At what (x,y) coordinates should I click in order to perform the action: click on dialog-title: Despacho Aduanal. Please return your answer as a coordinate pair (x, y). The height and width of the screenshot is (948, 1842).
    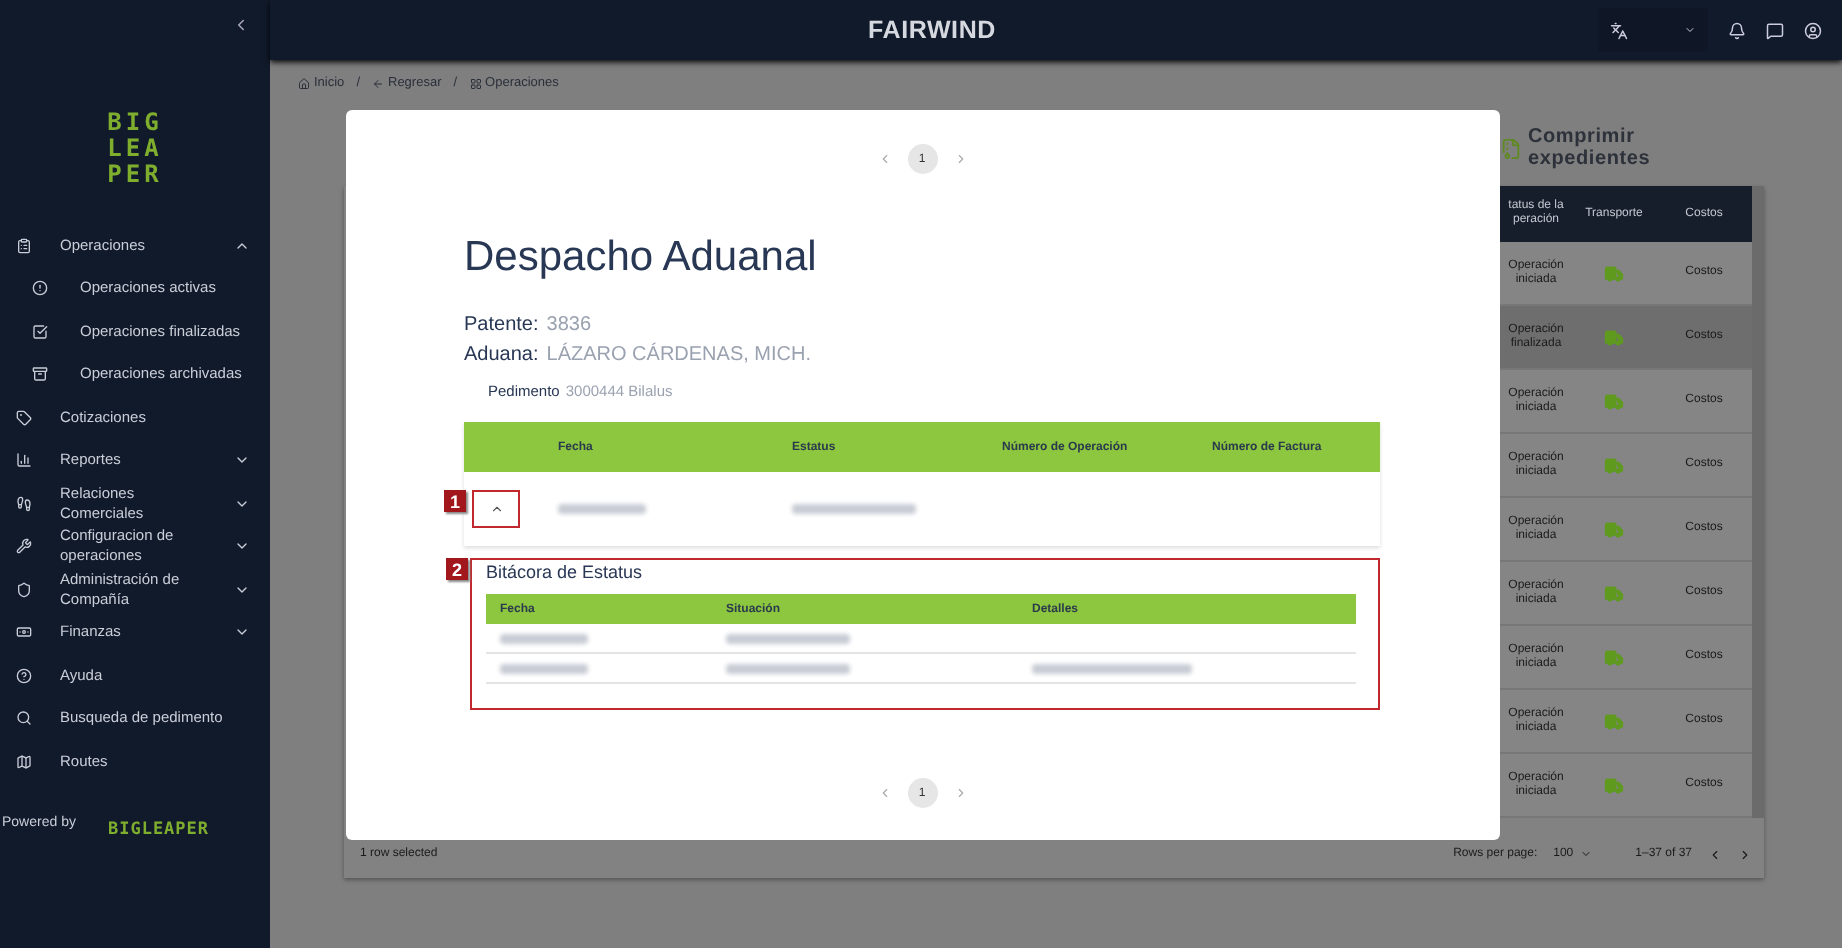
    Looking at the image, I should click on (641, 258).